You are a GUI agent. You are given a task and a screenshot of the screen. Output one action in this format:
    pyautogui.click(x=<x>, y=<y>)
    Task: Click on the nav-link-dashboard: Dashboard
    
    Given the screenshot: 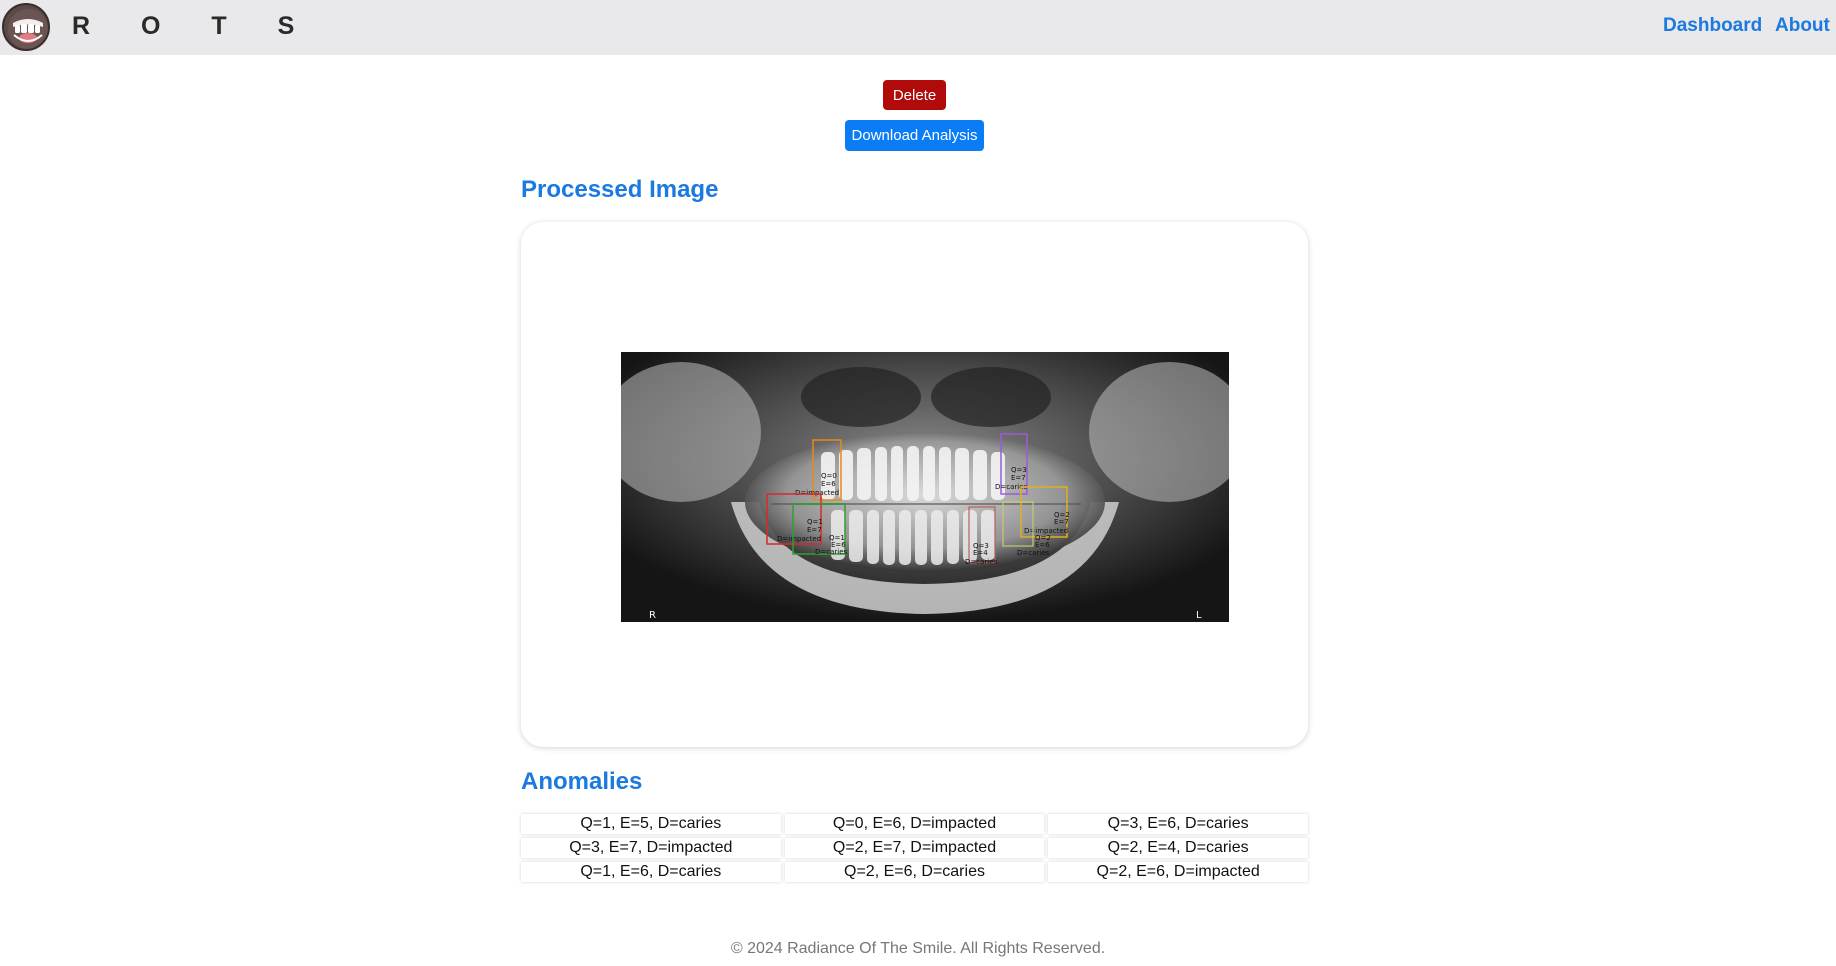 What is the action you would take?
    pyautogui.click(x=1712, y=26)
    